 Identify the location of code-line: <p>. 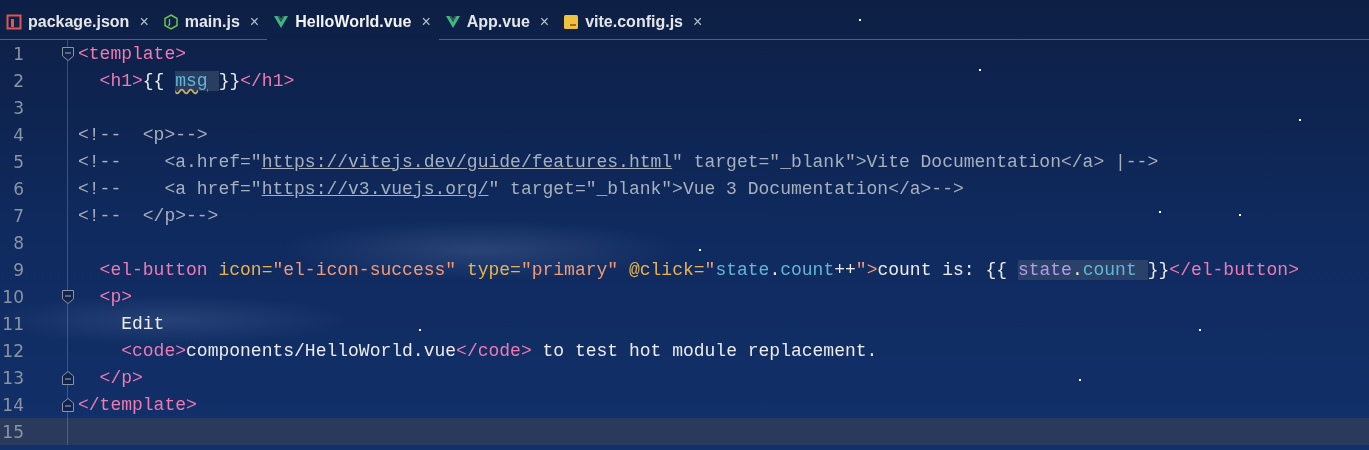
(115, 296).